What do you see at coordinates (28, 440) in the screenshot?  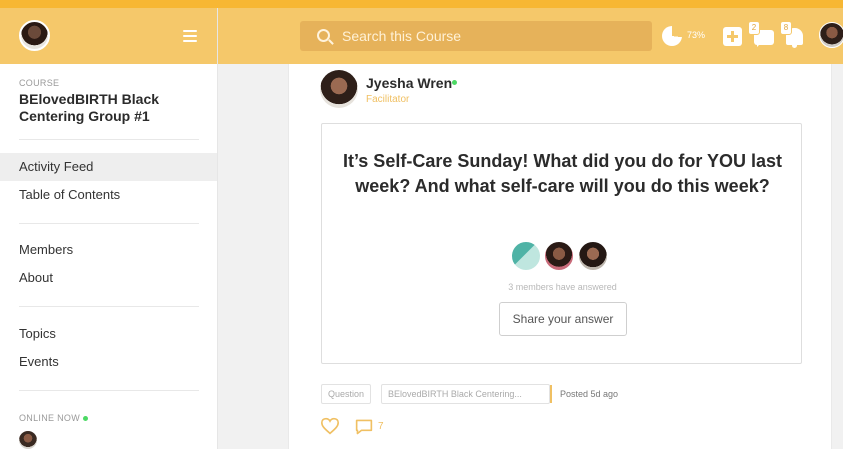 I see `online-member-avatar` at bounding box center [28, 440].